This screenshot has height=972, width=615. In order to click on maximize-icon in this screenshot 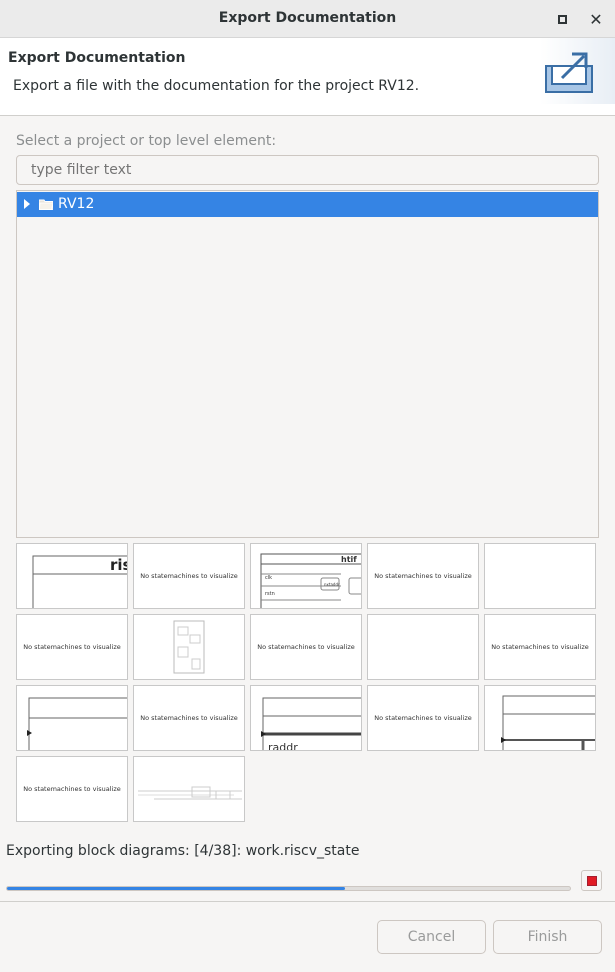, I will do `click(562, 19)`.